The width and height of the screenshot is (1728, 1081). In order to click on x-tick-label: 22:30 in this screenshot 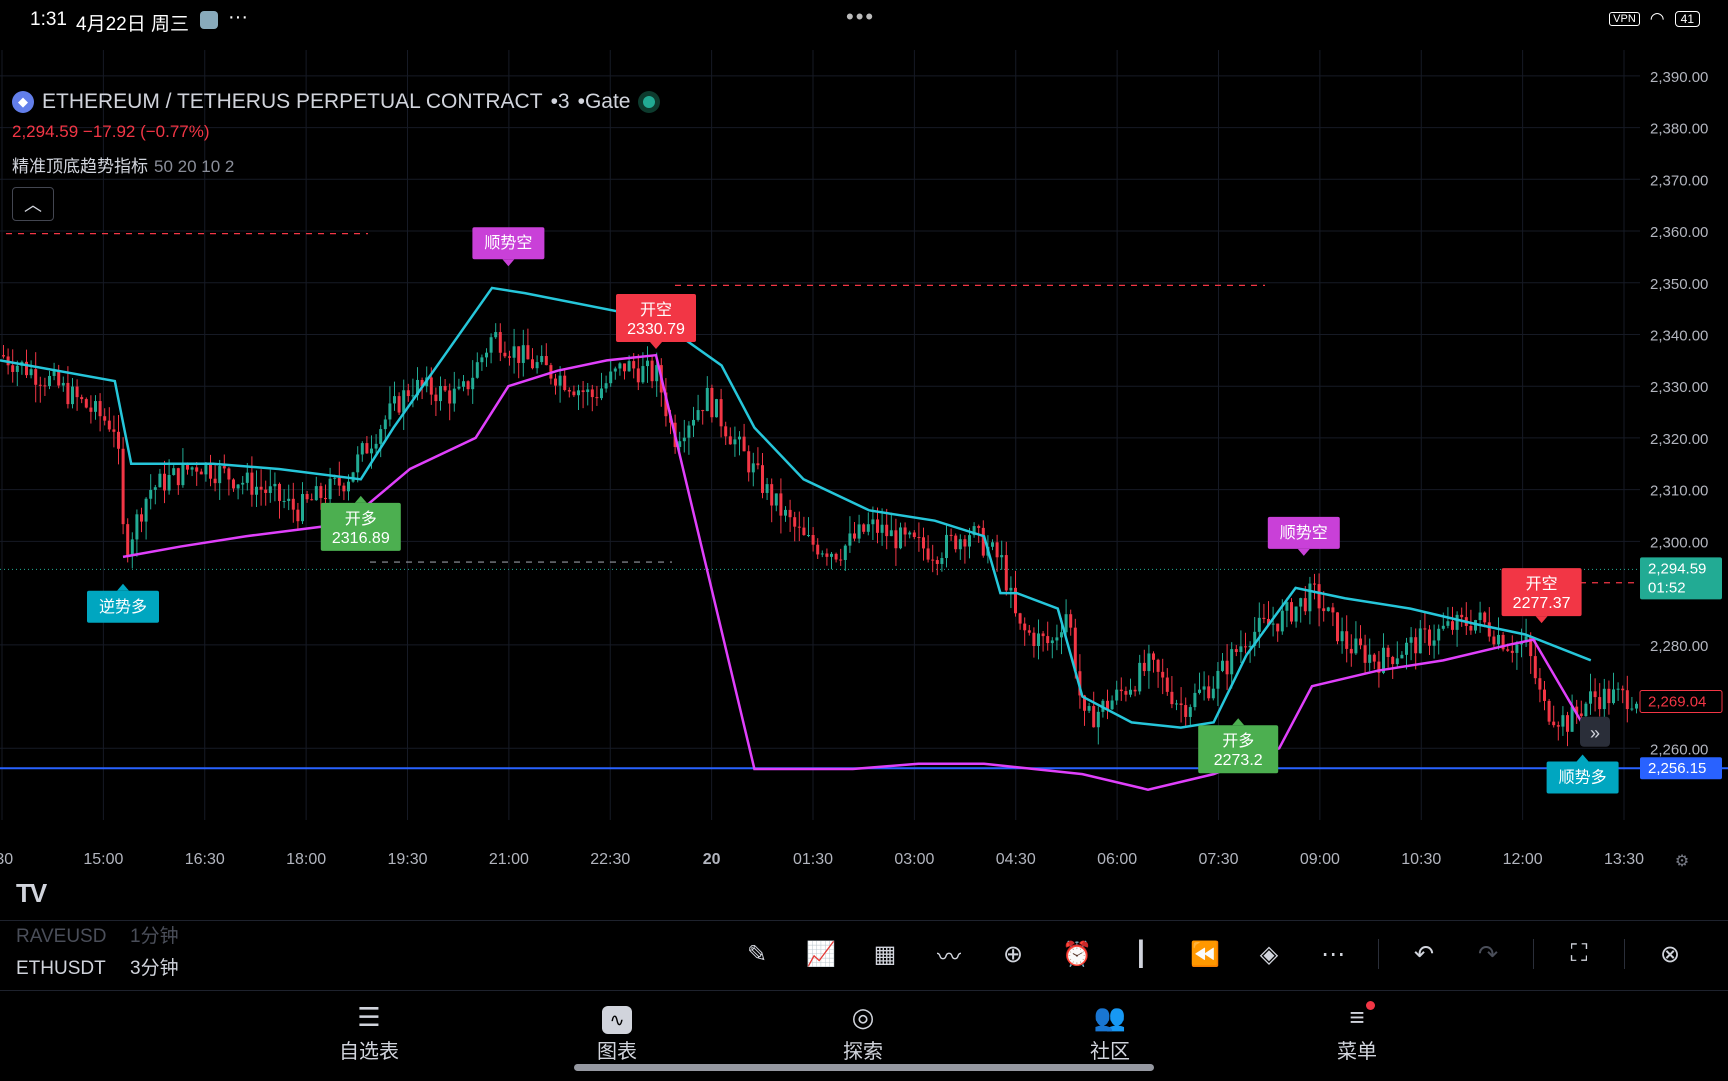, I will do `click(610, 859)`.